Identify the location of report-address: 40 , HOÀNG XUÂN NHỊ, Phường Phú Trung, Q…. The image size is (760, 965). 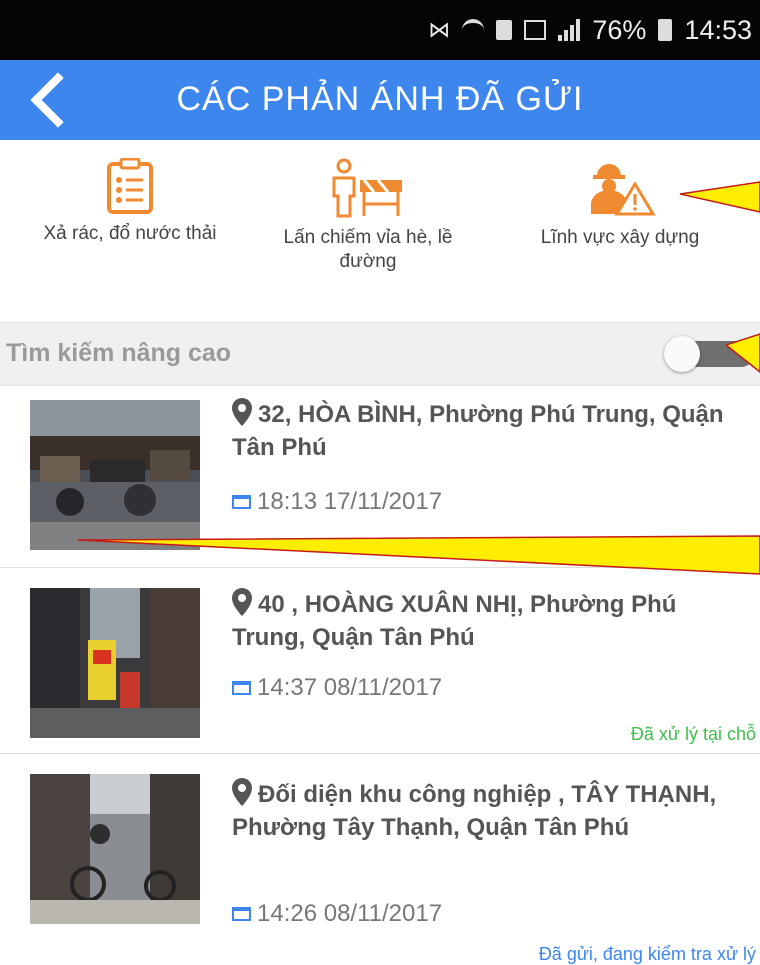
(491, 621).